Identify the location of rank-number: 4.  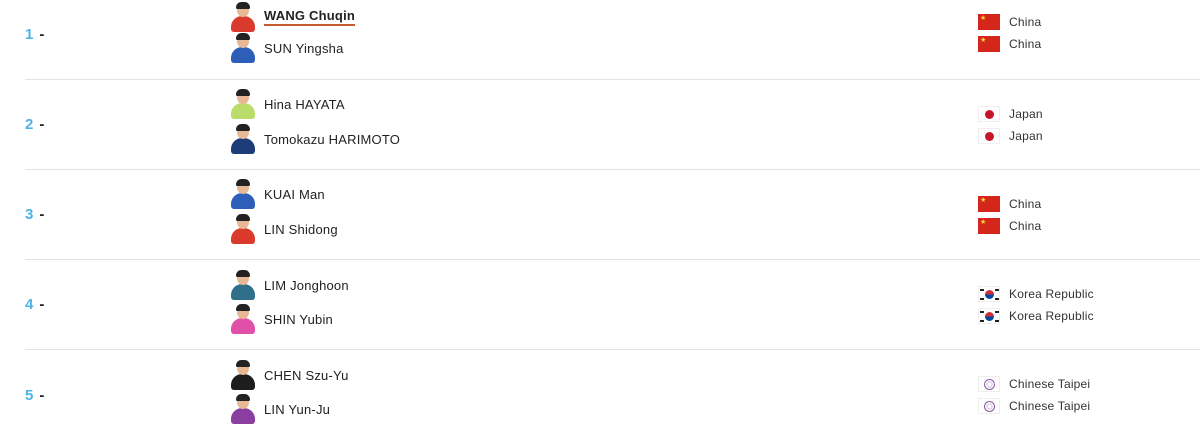
(29, 304).